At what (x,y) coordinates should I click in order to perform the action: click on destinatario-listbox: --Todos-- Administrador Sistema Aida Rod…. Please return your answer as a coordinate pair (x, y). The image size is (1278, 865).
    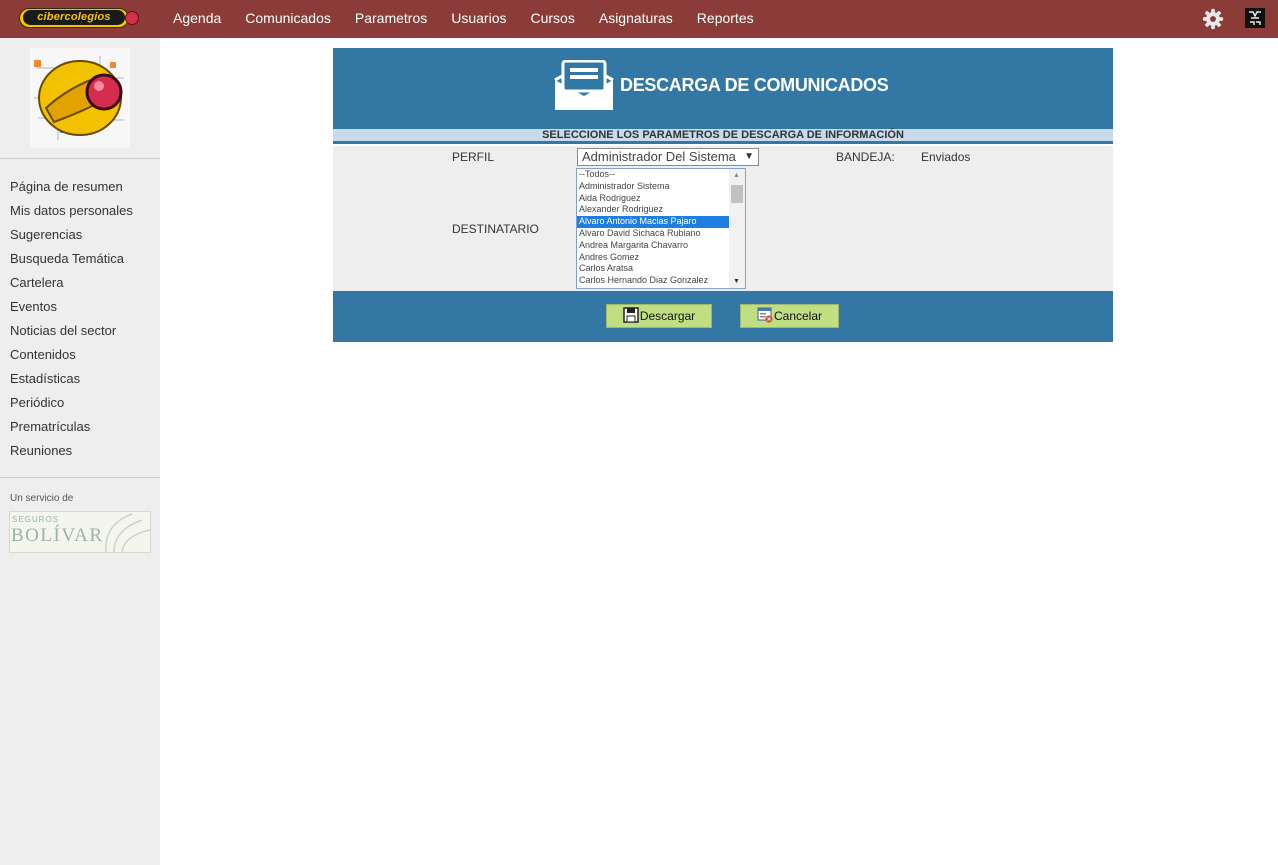
    Looking at the image, I should click on (661, 228).